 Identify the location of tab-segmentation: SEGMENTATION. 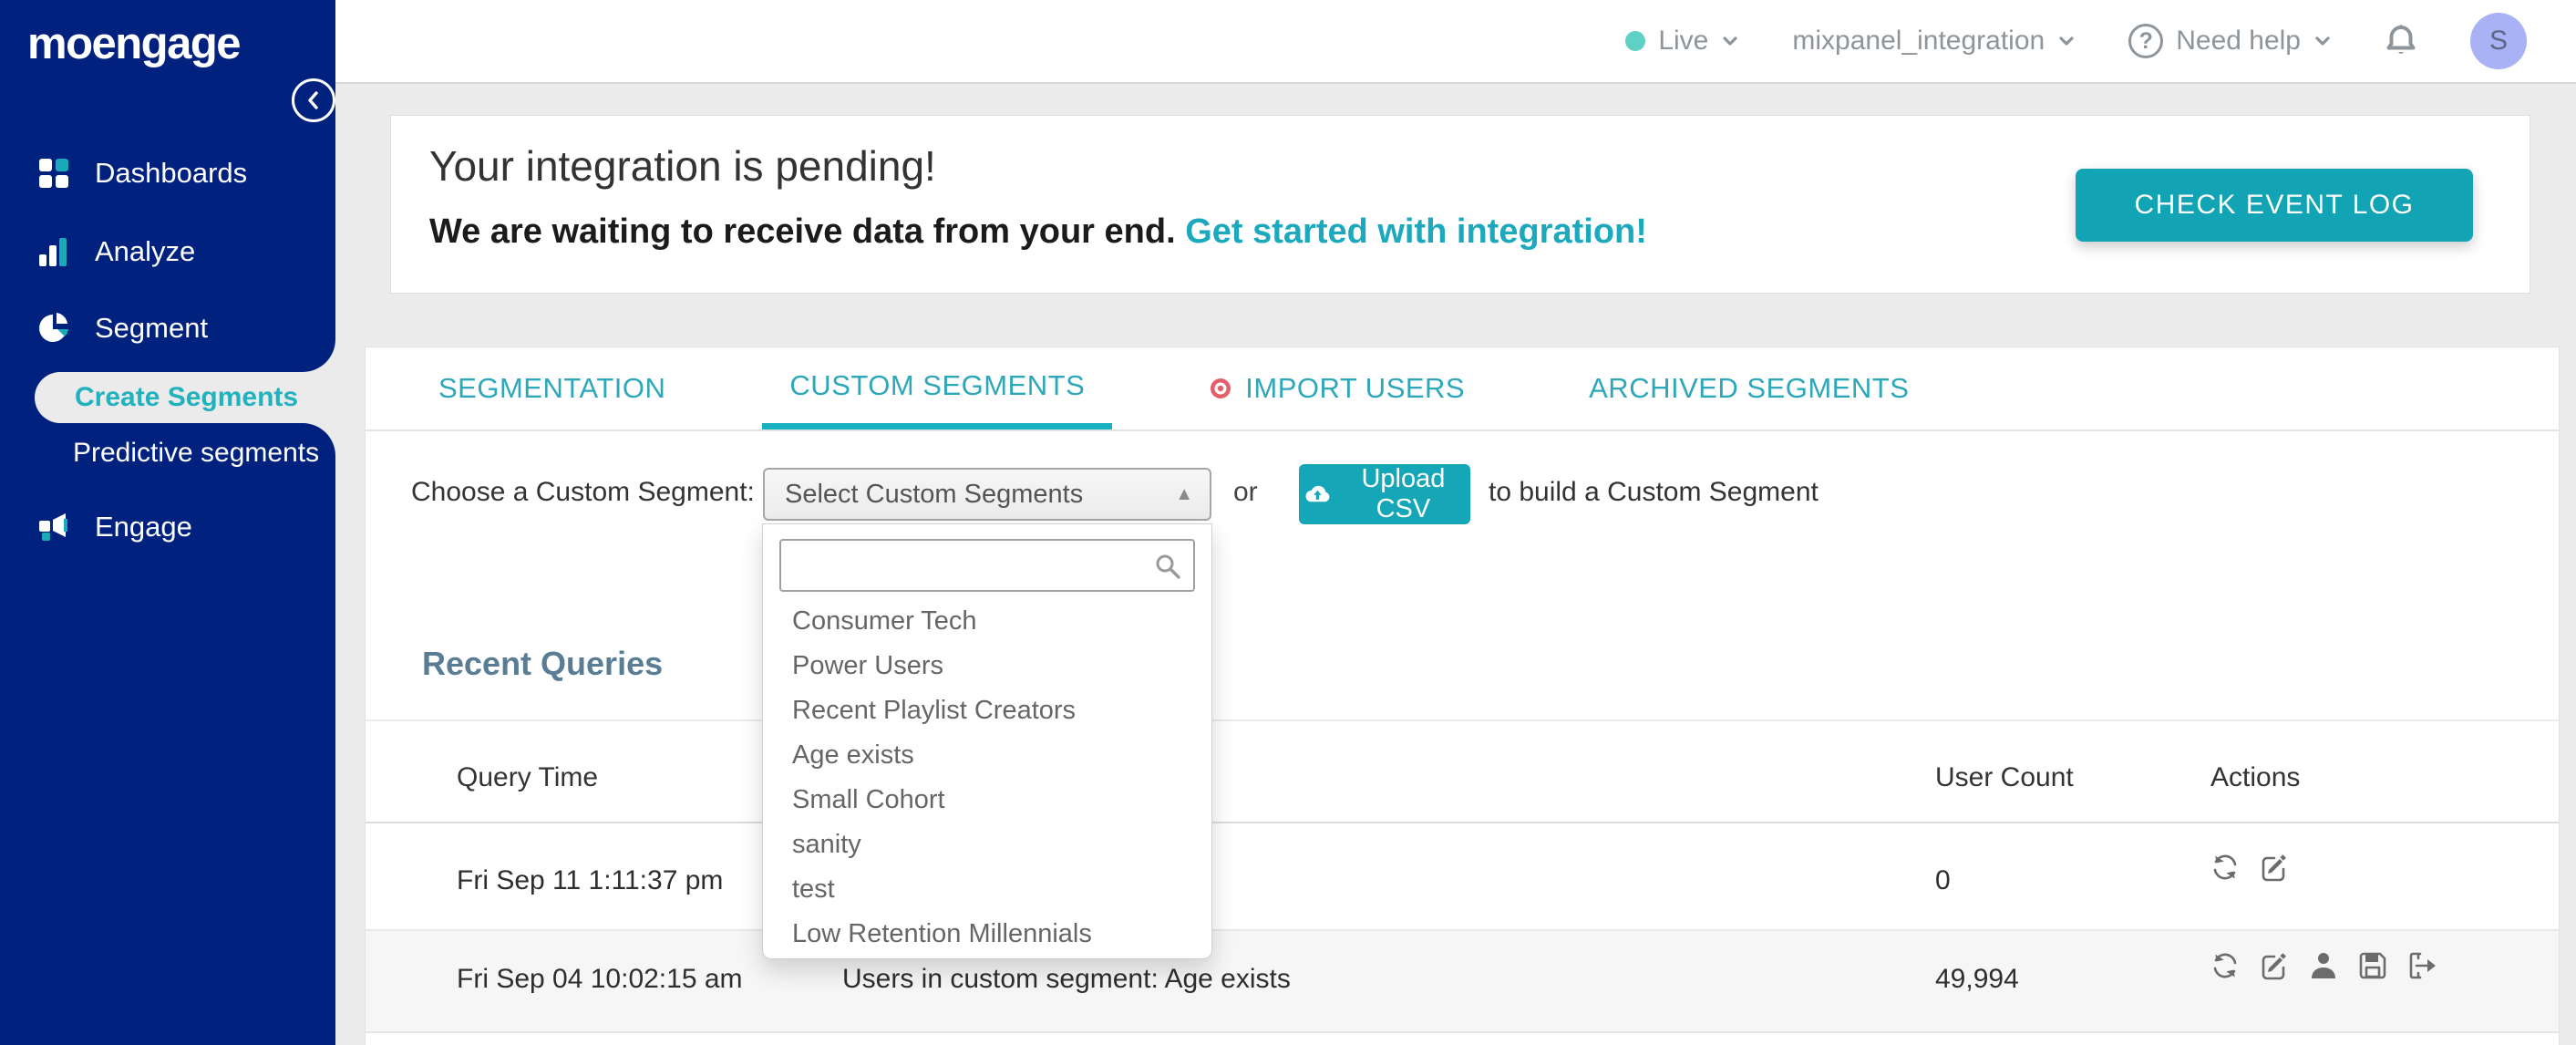
(552, 388).